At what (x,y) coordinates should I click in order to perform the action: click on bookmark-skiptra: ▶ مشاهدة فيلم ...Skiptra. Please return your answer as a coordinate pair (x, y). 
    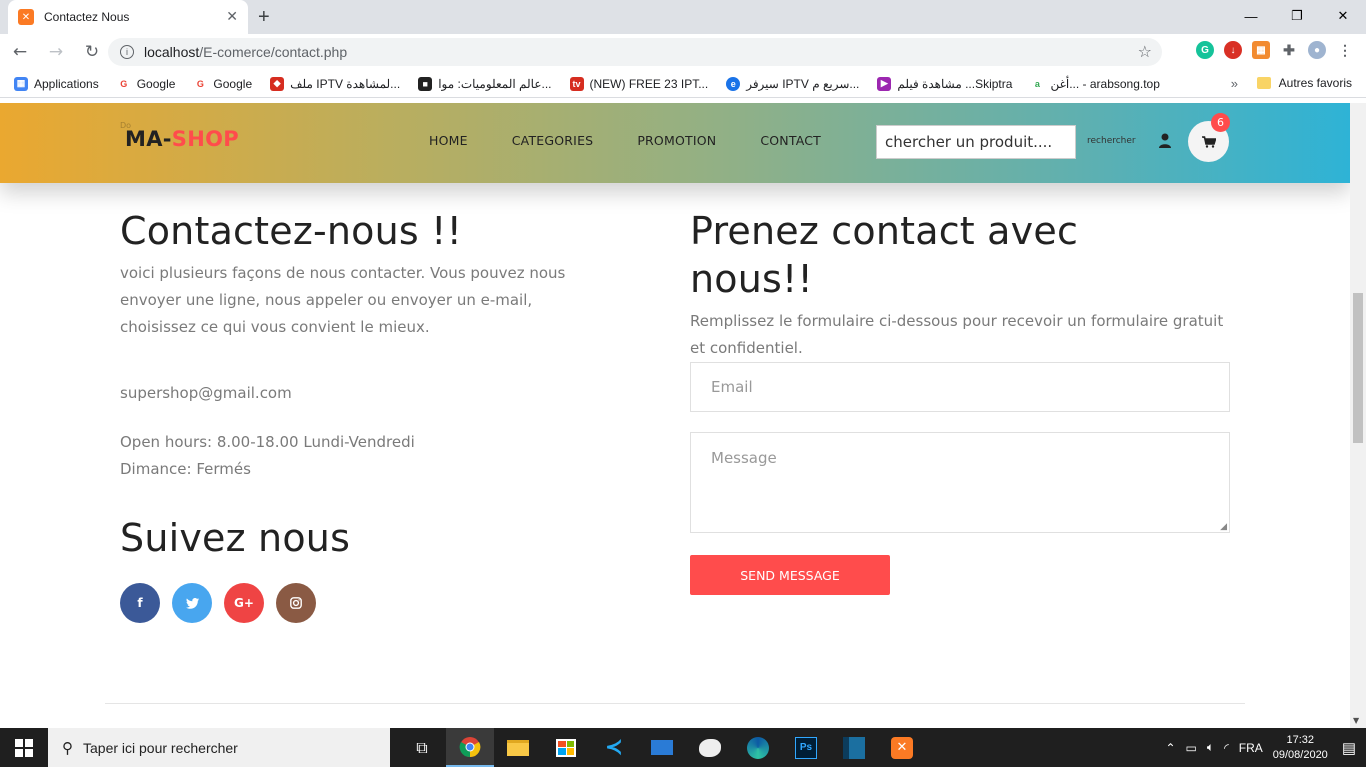
    Looking at the image, I should click on (945, 83).